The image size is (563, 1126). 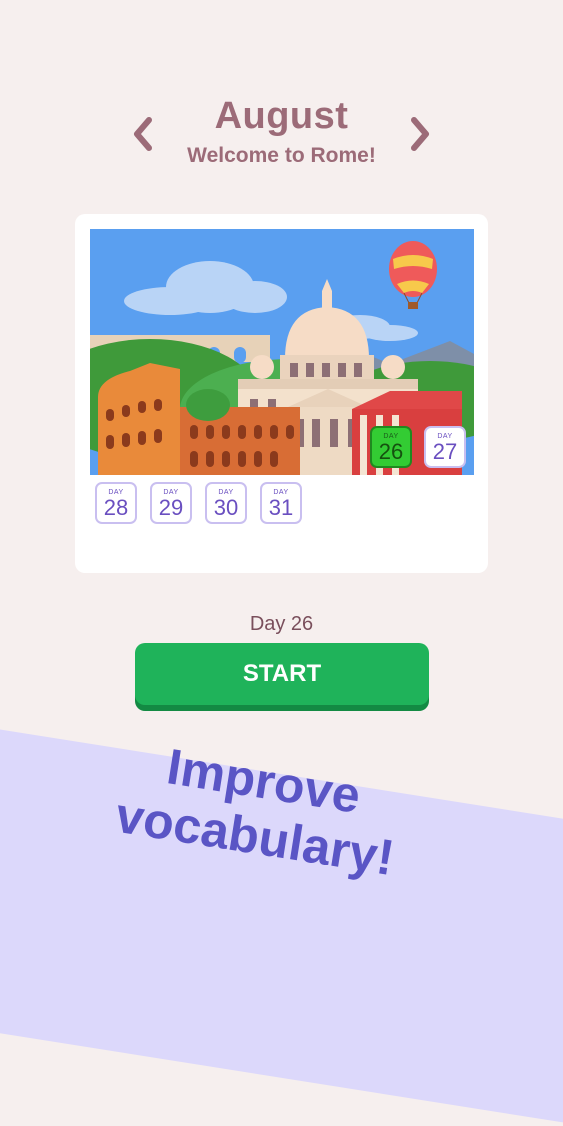 I want to click on day-number: 27, so click(x=445, y=451).